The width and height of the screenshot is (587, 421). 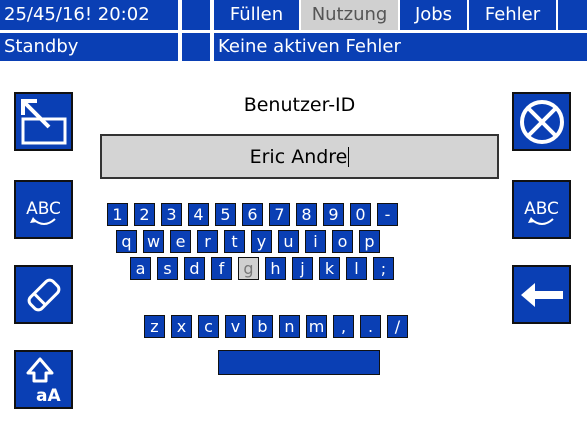 I want to click on space-key, so click(x=299, y=362).